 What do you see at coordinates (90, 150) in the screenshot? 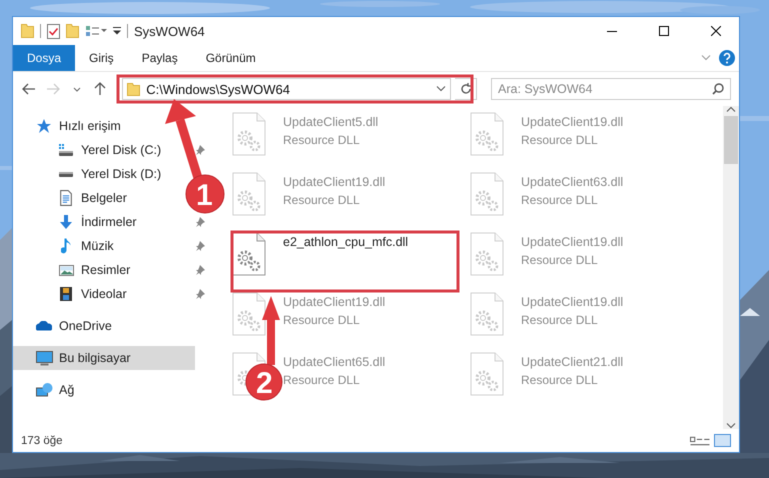
I see `sidebar-item: Yerel Disk (C:)` at bounding box center [90, 150].